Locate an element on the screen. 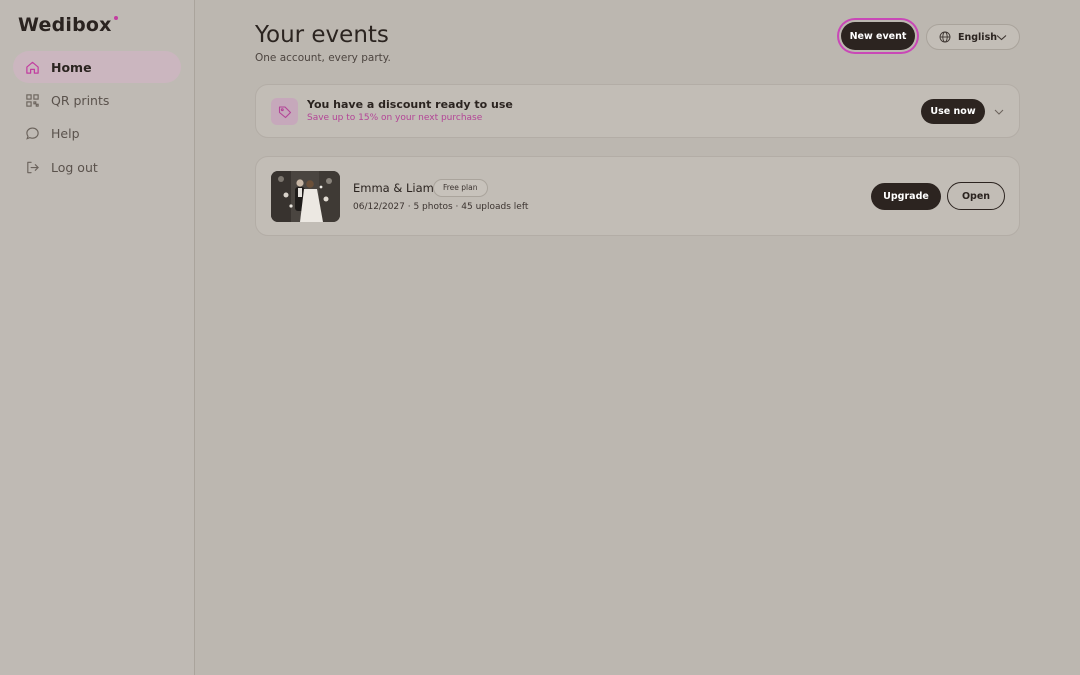 The height and width of the screenshot is (675, 1080). event-meta: 06/12/2027 · 5 photos · 45 uploads left is located at coordinates (441, 207).